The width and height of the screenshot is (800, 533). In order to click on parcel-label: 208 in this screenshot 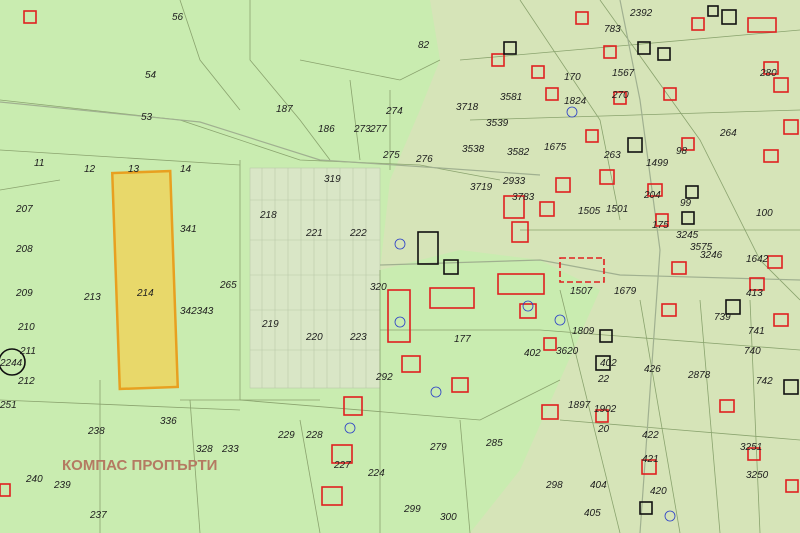, I will do `click(24, 249)`.